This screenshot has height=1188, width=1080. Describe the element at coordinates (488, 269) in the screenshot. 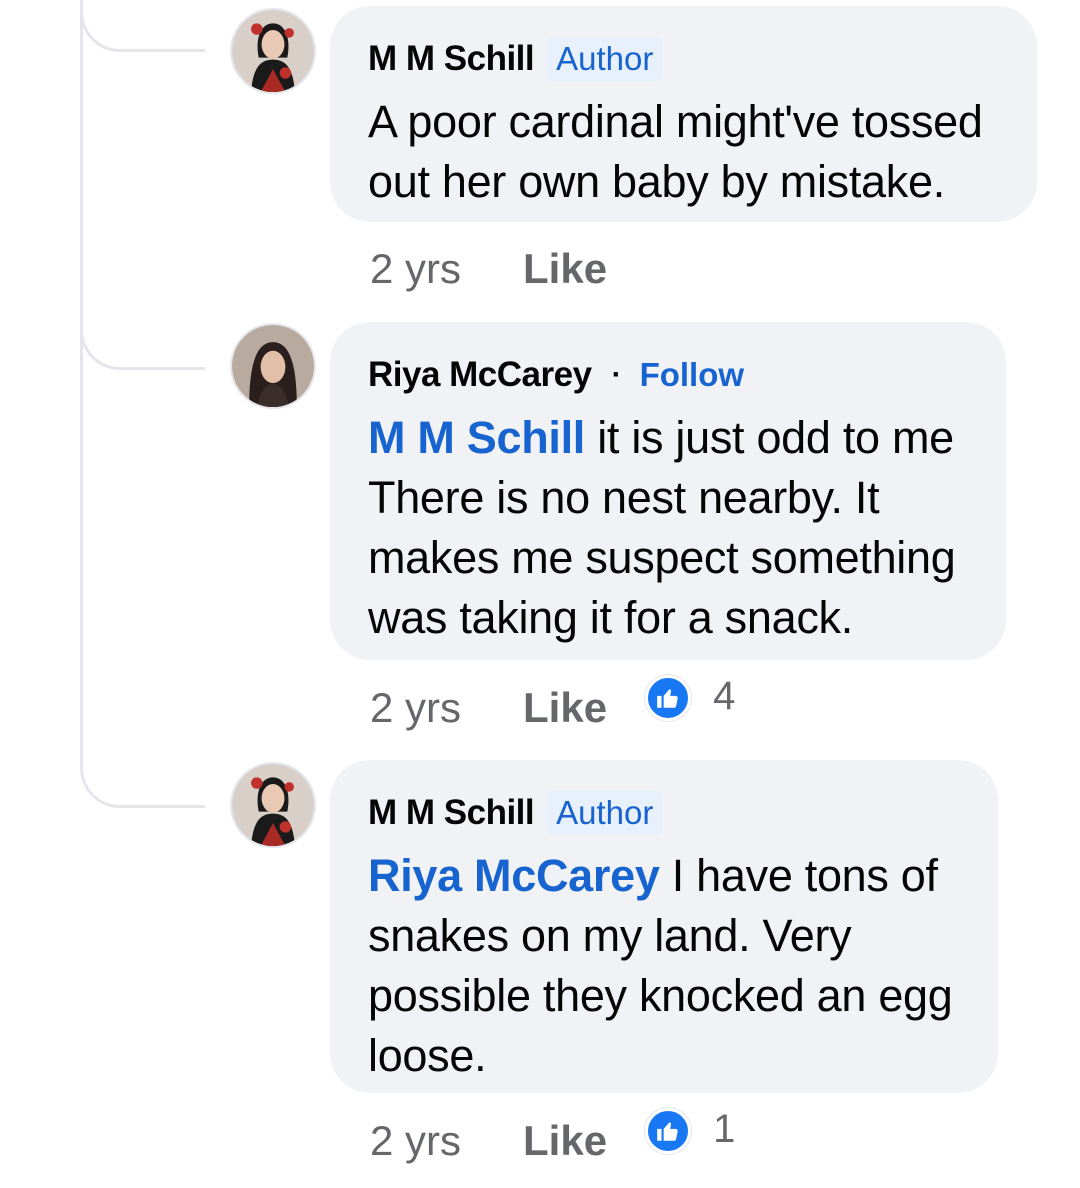

I see `comment-actions: 2 yrs Like` at that location.